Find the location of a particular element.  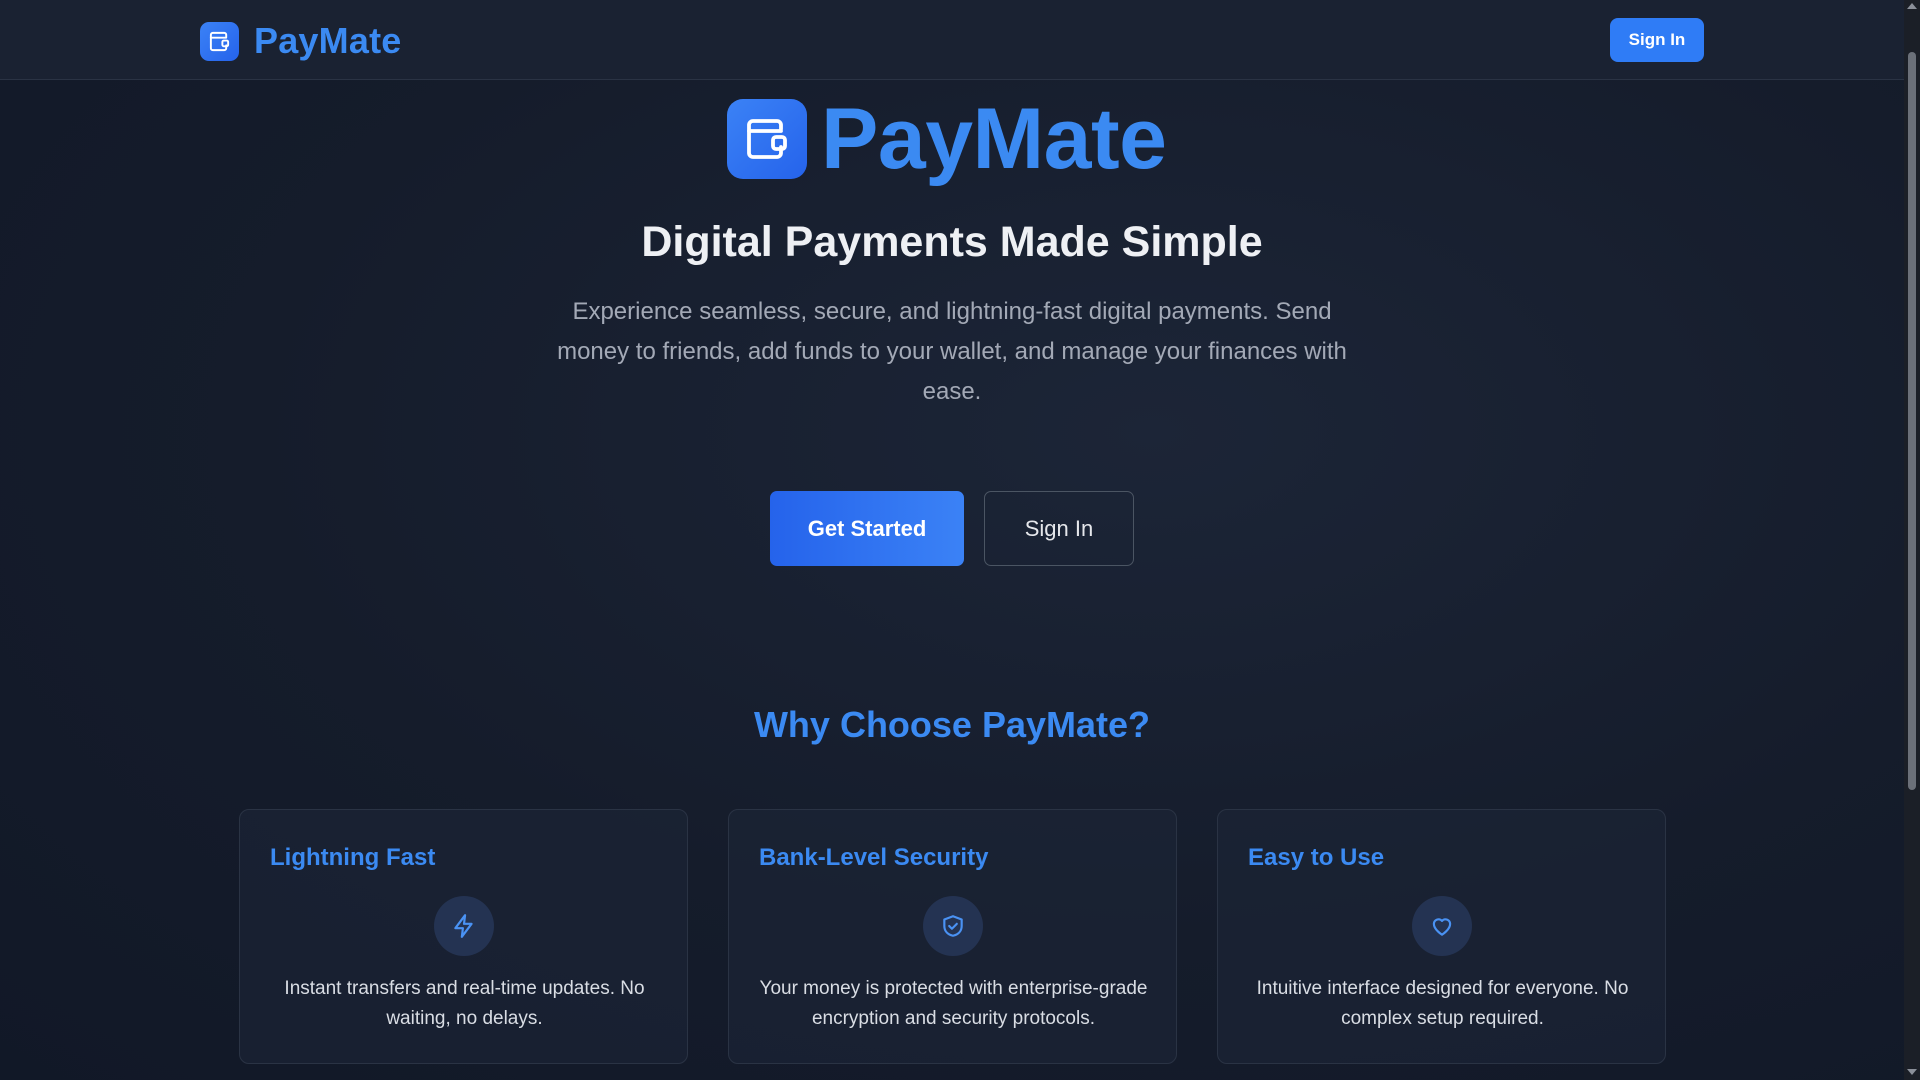

scrollbar-thumb is located at coordinates (1912, 421).